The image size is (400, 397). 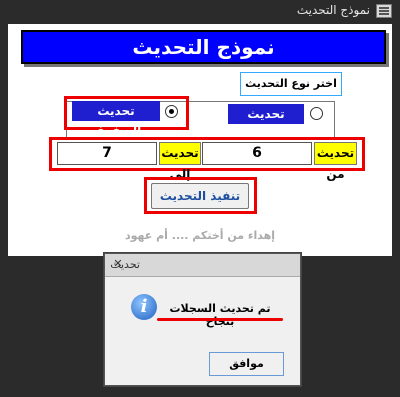 I want to click on execute-update-button: تنفيذ التحديث, so click(x=200, y=196).